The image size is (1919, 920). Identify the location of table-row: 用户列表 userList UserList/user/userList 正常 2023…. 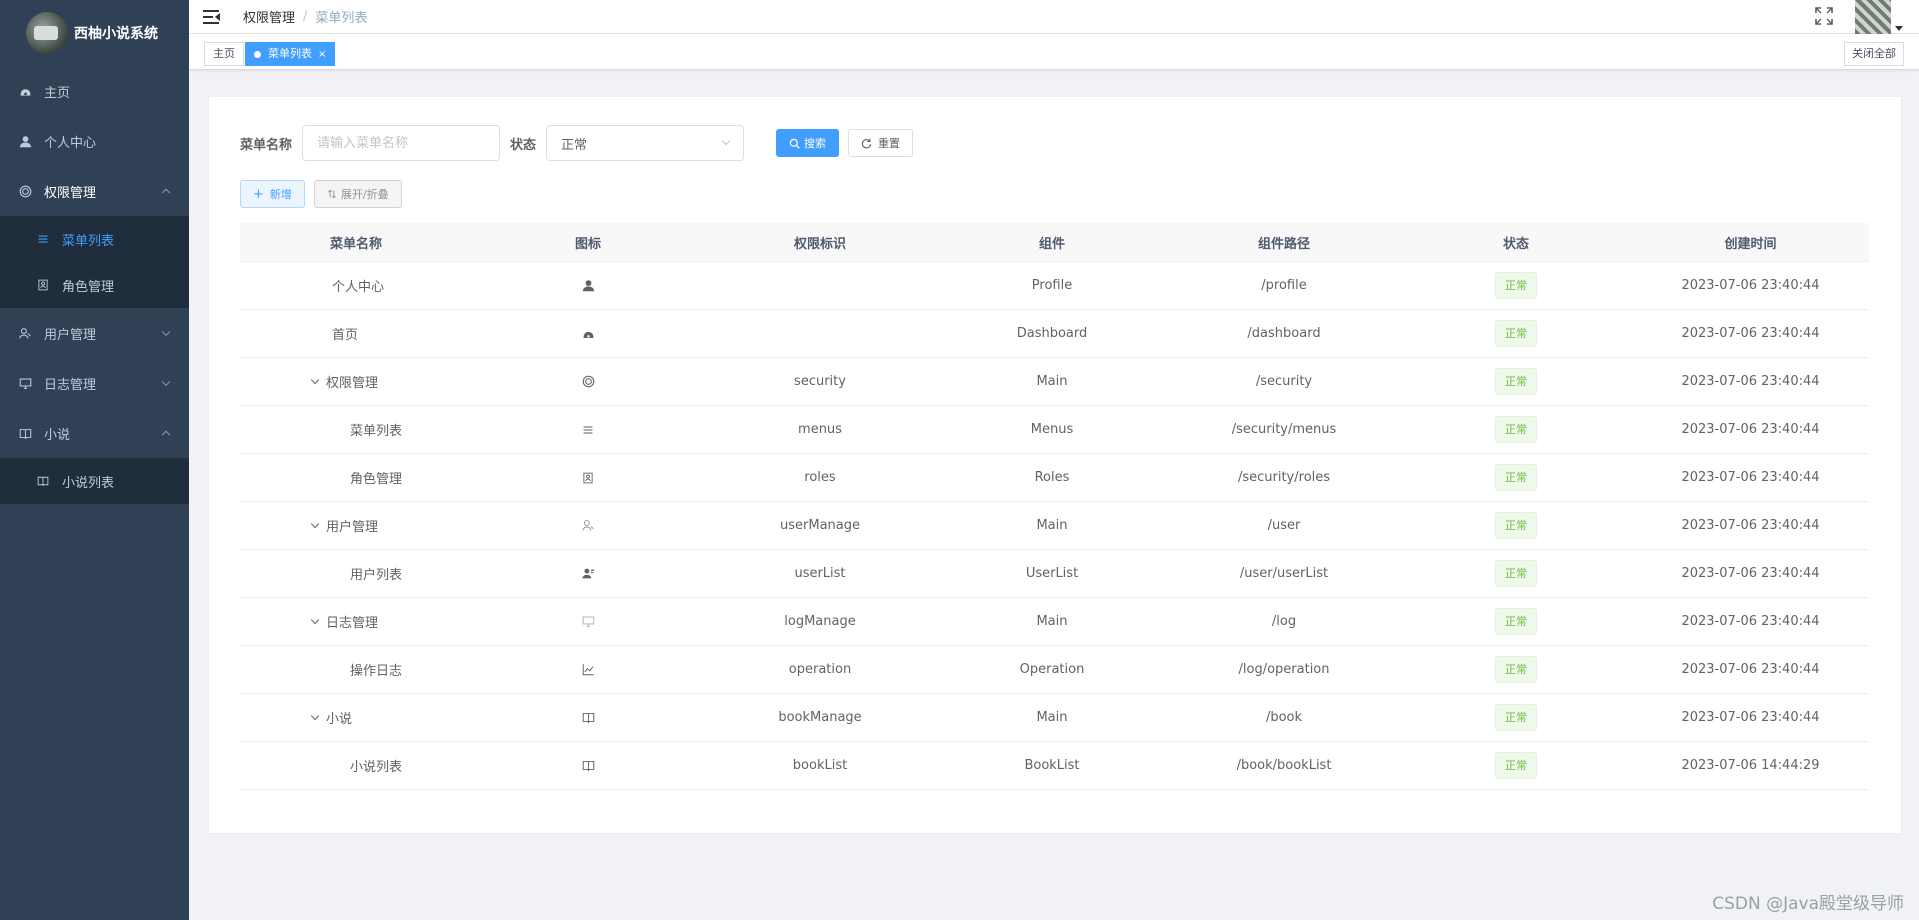
(1054, 574).